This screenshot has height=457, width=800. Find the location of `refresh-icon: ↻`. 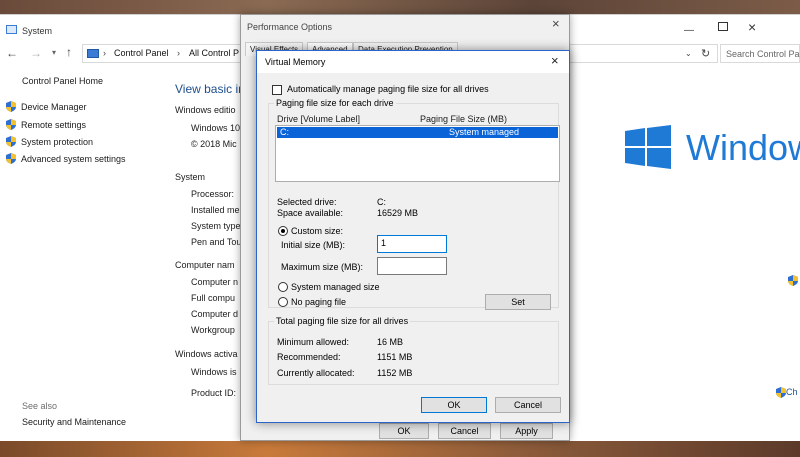

refresh-icon: ↻ is located at coordinates (705, 53).